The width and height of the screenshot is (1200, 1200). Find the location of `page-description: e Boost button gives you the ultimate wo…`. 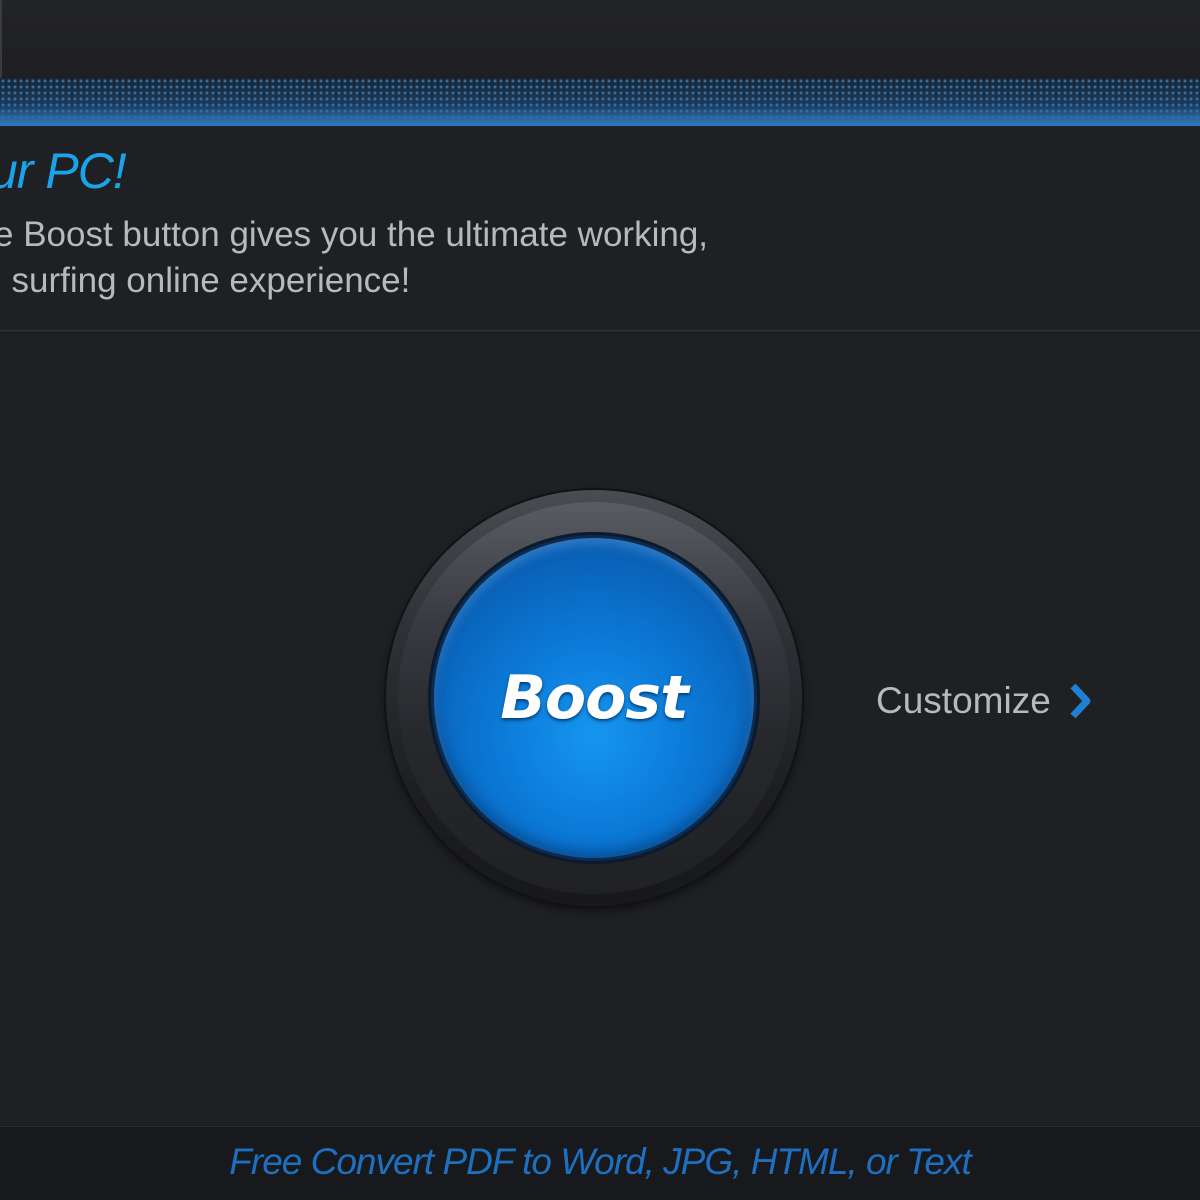

page-description: e Boost button gives you the ultimate wo… is located at coordinates (407, 258).